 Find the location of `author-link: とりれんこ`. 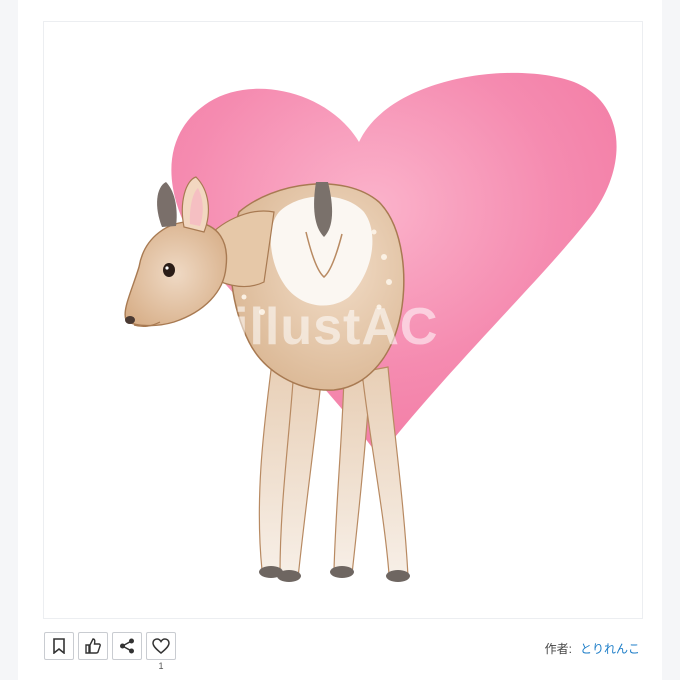

author-link: とりれんこ is located at coordinates (610, 648).